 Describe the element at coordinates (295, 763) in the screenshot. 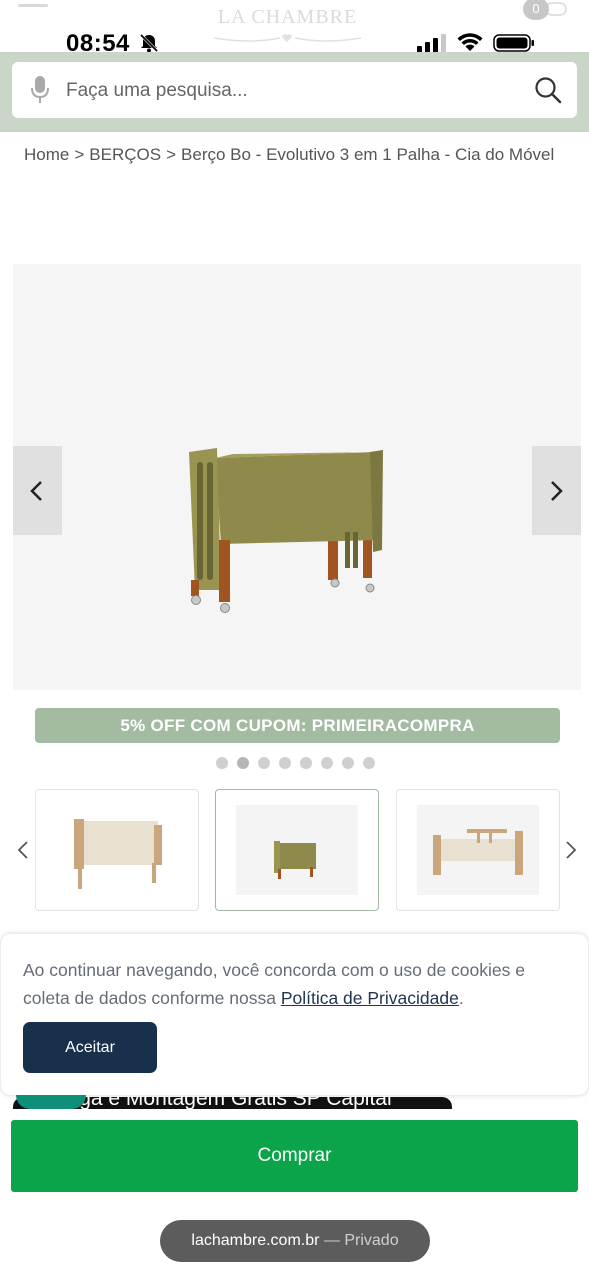

I see `gallery-pagination` at that location.